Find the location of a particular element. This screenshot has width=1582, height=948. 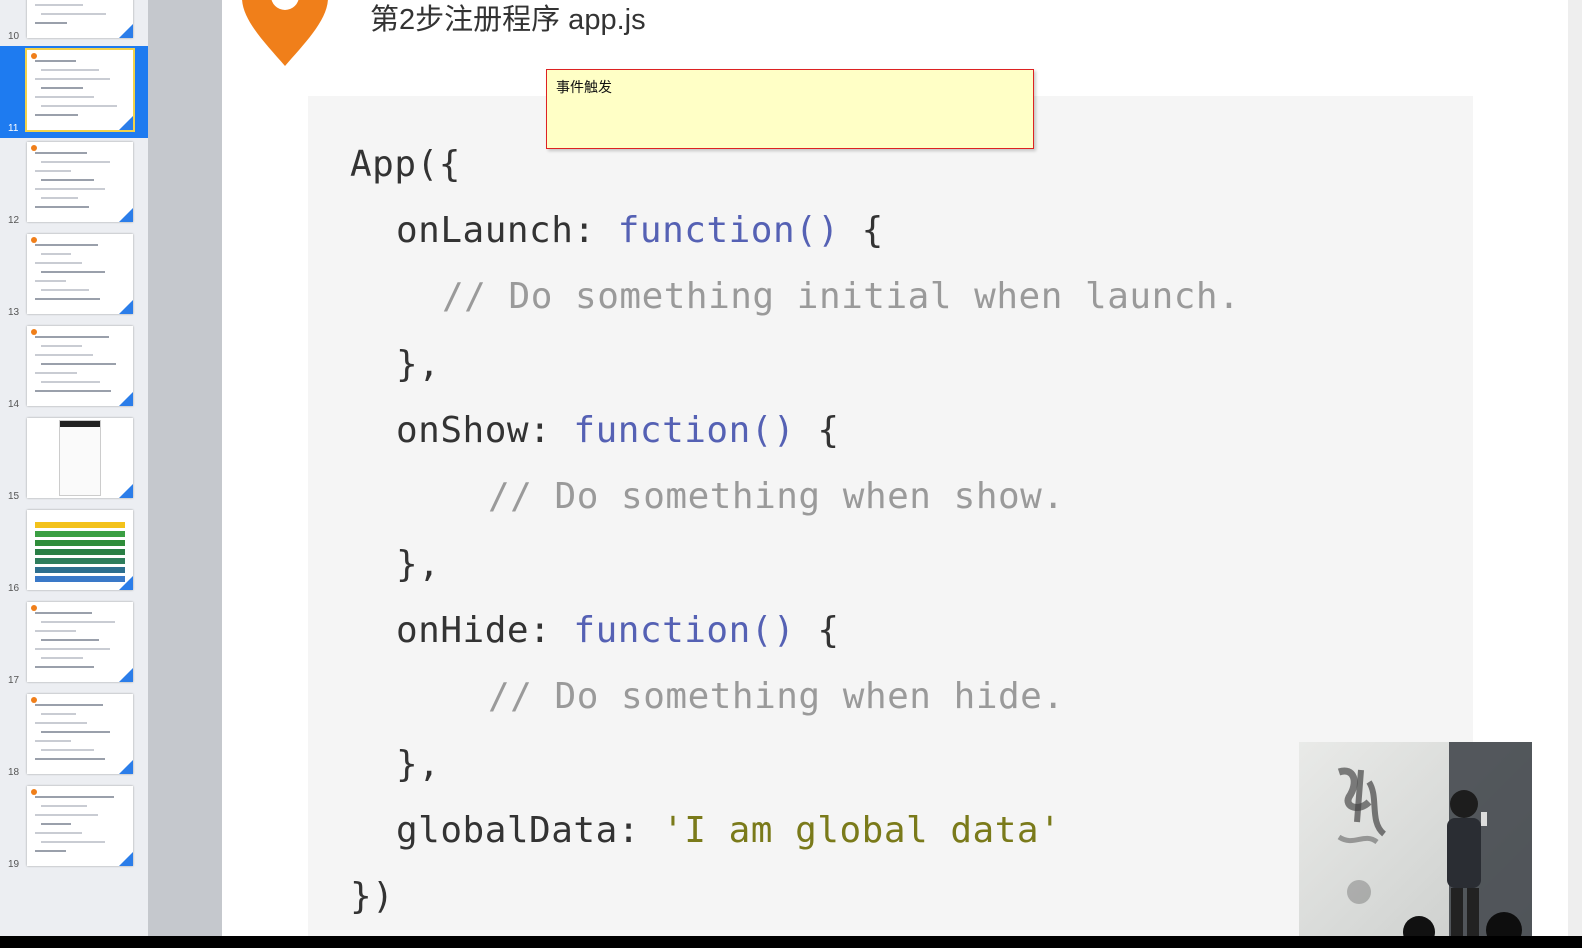

comment-note: 事件触发 is located at coordinates (790, 109).